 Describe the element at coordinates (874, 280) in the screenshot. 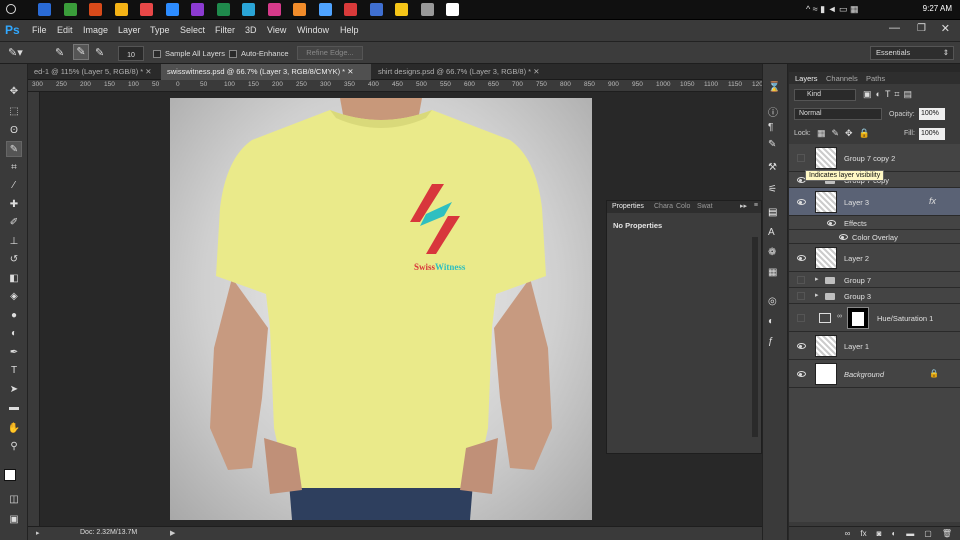

I see `layer-row-group-7: ▸ Group 7` at that location.